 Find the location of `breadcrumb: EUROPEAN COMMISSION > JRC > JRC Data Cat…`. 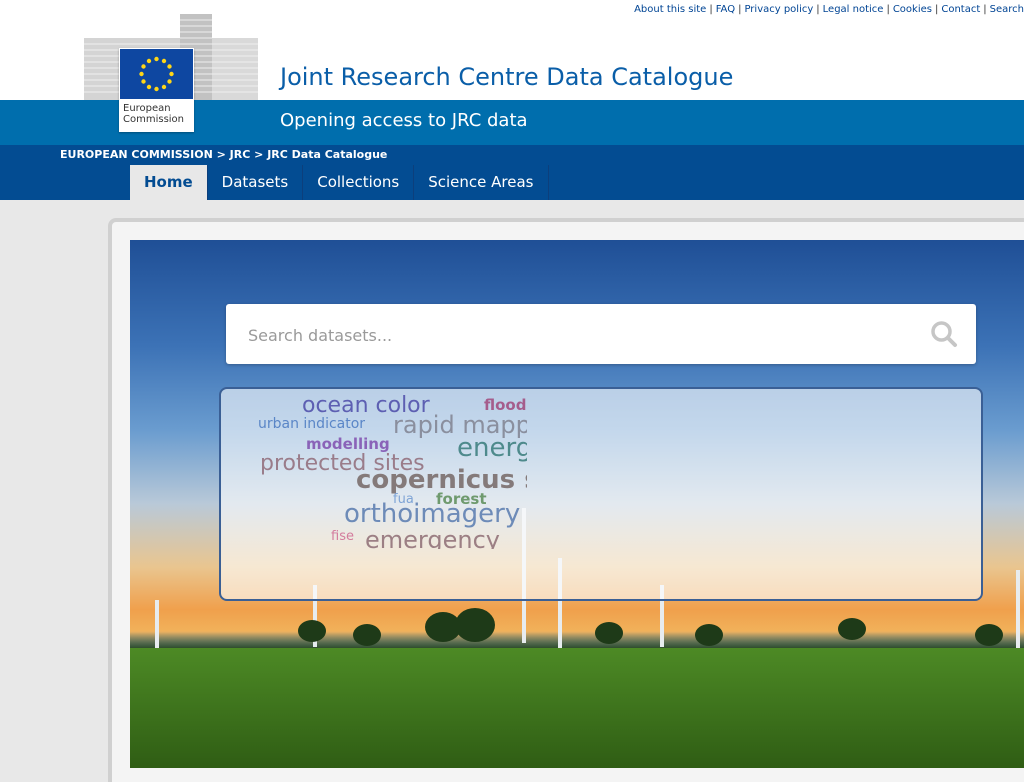

breadcrumb: EUROPEAN COMMISSION > JRC > JRC Data Cat… is located at coordinates (223, 154).